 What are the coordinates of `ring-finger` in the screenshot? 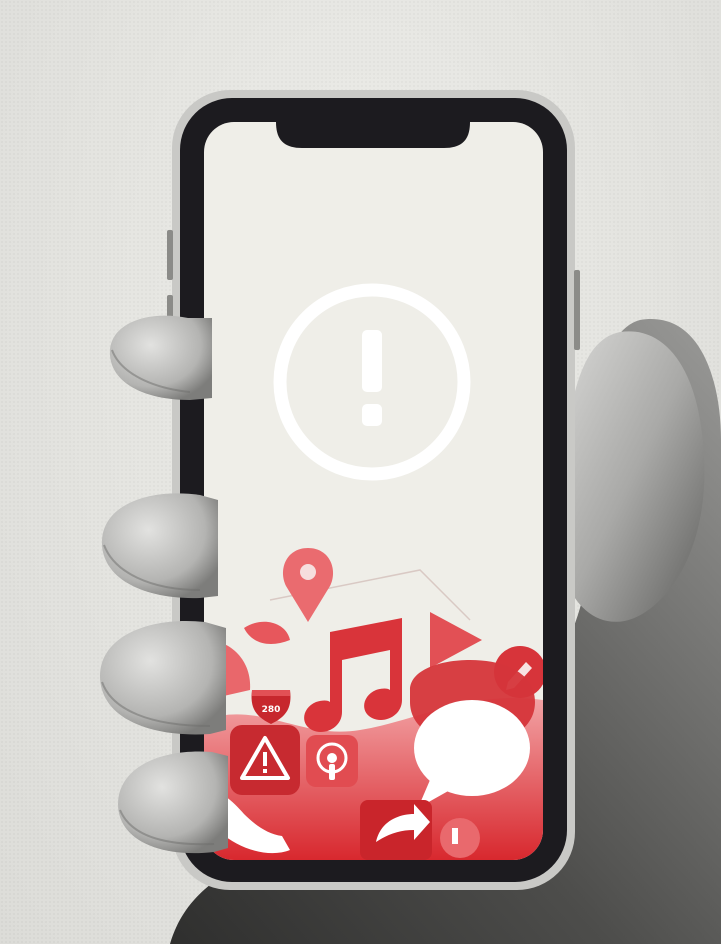 It's located at (163, 677).